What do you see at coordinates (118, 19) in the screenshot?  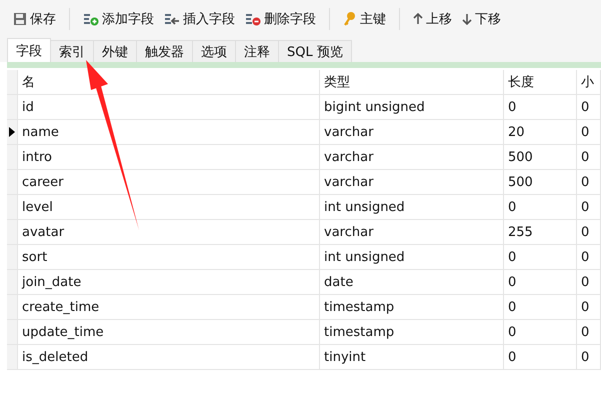 I see `add-field-button: 添加字段` at bounding box center [118, 19].